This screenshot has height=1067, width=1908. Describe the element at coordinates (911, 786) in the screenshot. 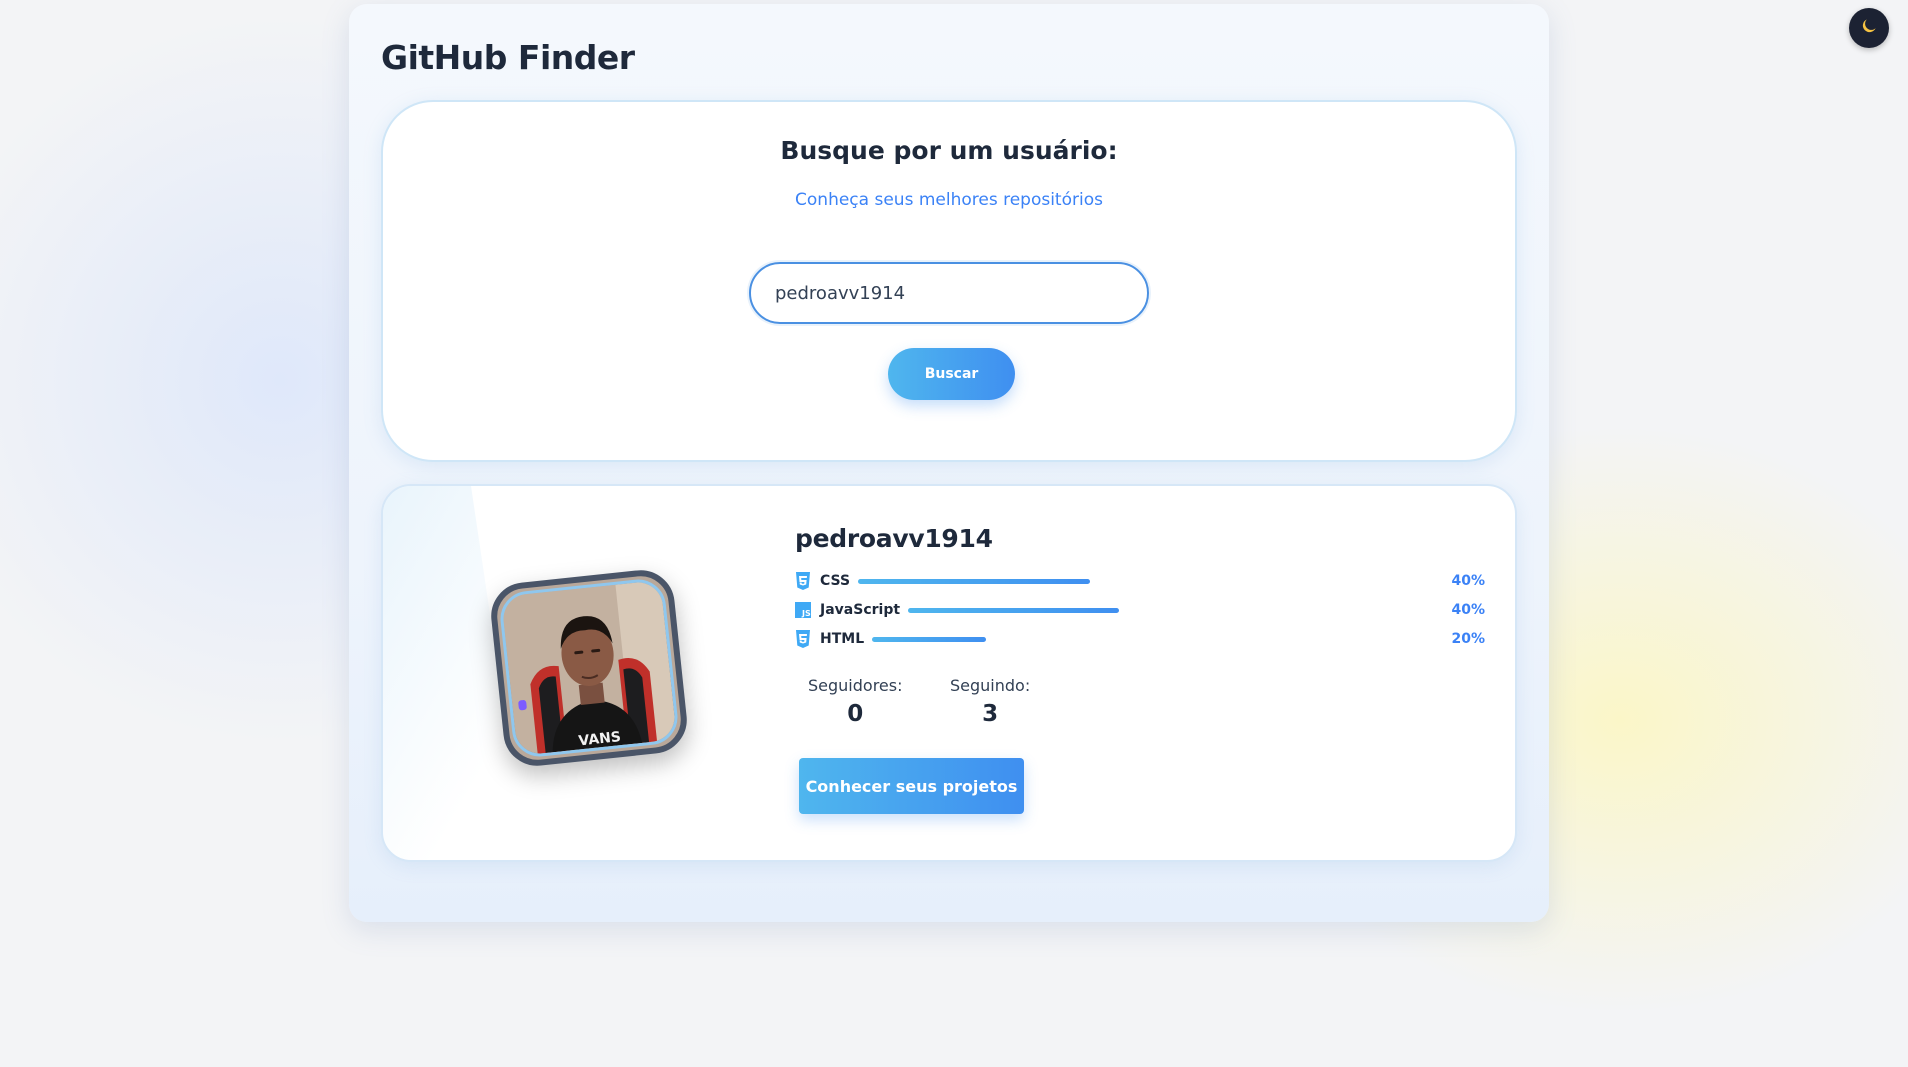

I see `view-projects-button: Conhecer seus projetos` at that location.